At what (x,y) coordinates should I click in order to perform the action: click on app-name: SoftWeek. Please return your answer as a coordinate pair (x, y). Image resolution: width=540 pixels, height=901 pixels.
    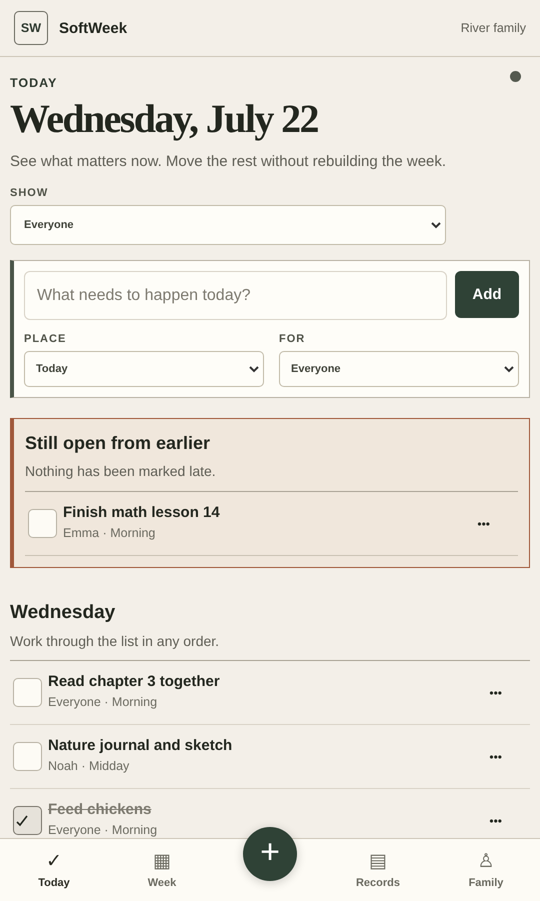
    Looking at the image, I should click on (93, 28).